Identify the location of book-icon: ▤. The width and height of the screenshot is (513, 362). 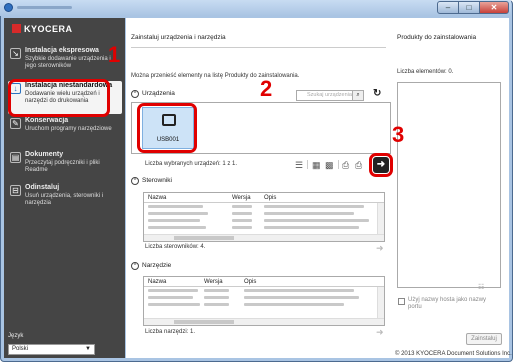
(15, 157).